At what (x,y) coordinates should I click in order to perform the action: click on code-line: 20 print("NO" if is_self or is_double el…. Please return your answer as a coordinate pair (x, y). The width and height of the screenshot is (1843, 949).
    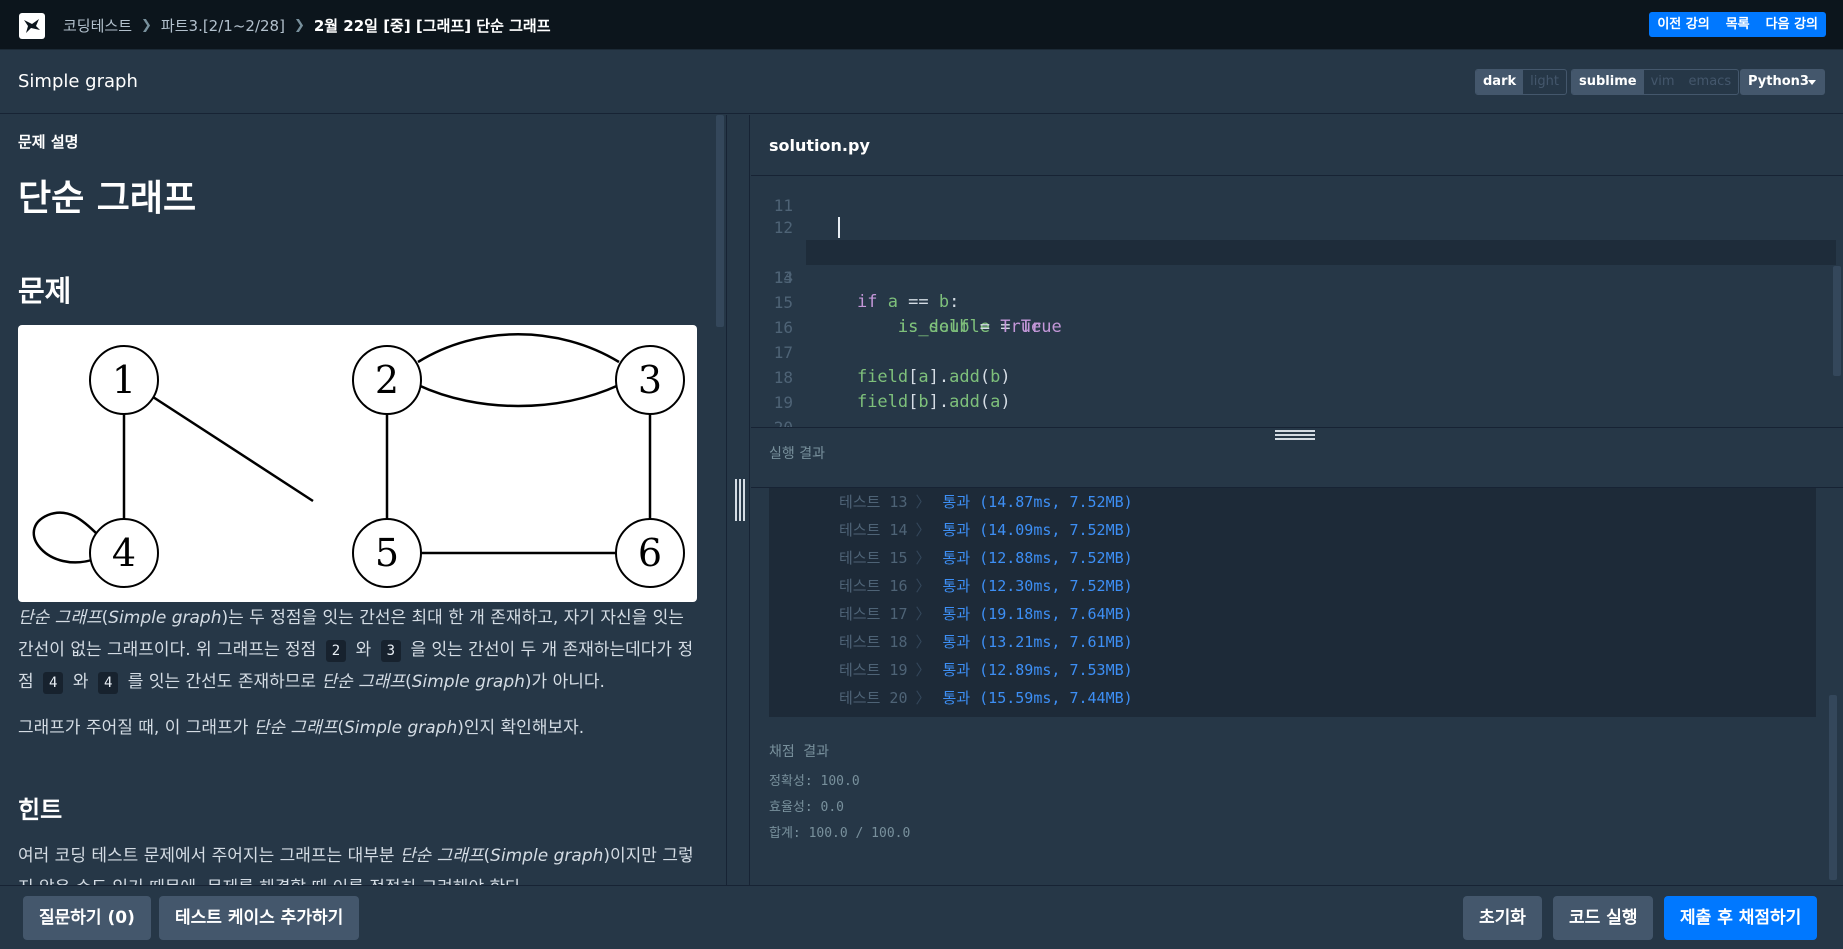
    Looking at the image, I should click on (1297, 408).